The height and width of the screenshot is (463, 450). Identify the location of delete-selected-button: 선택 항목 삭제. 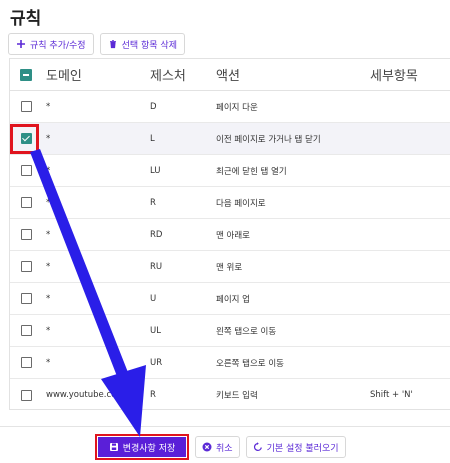
(142, 44).